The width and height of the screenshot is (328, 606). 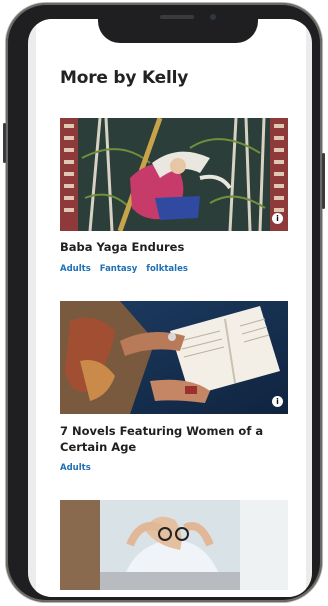 What do you see at coordinates (167, 269) in the screenshot?
I see `tag-link: folktales` at bounding box center [167, 269].